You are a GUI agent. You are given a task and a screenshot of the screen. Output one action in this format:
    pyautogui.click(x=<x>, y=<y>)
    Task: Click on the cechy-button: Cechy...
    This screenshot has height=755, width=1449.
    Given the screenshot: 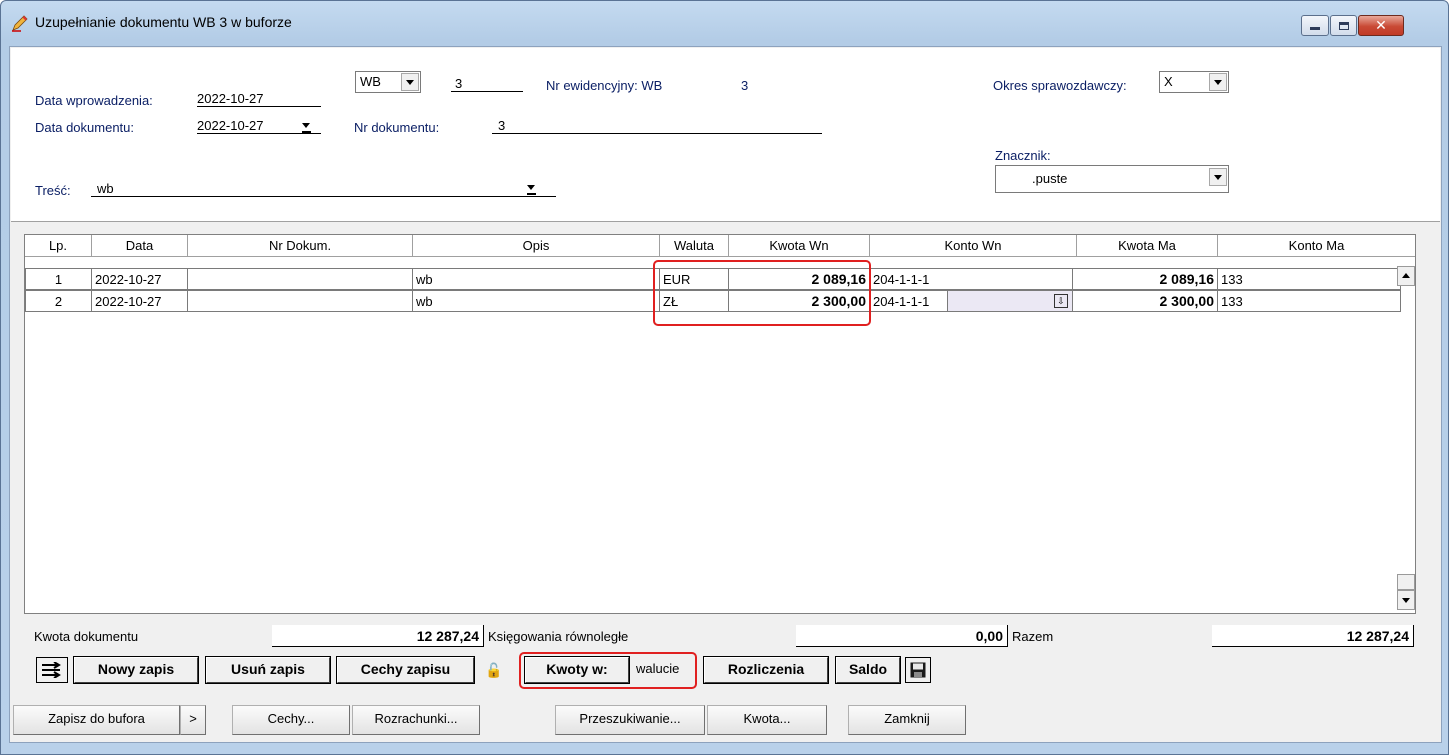 What is the action you would take?
    pyautogui.click(x=291, y=720)
    